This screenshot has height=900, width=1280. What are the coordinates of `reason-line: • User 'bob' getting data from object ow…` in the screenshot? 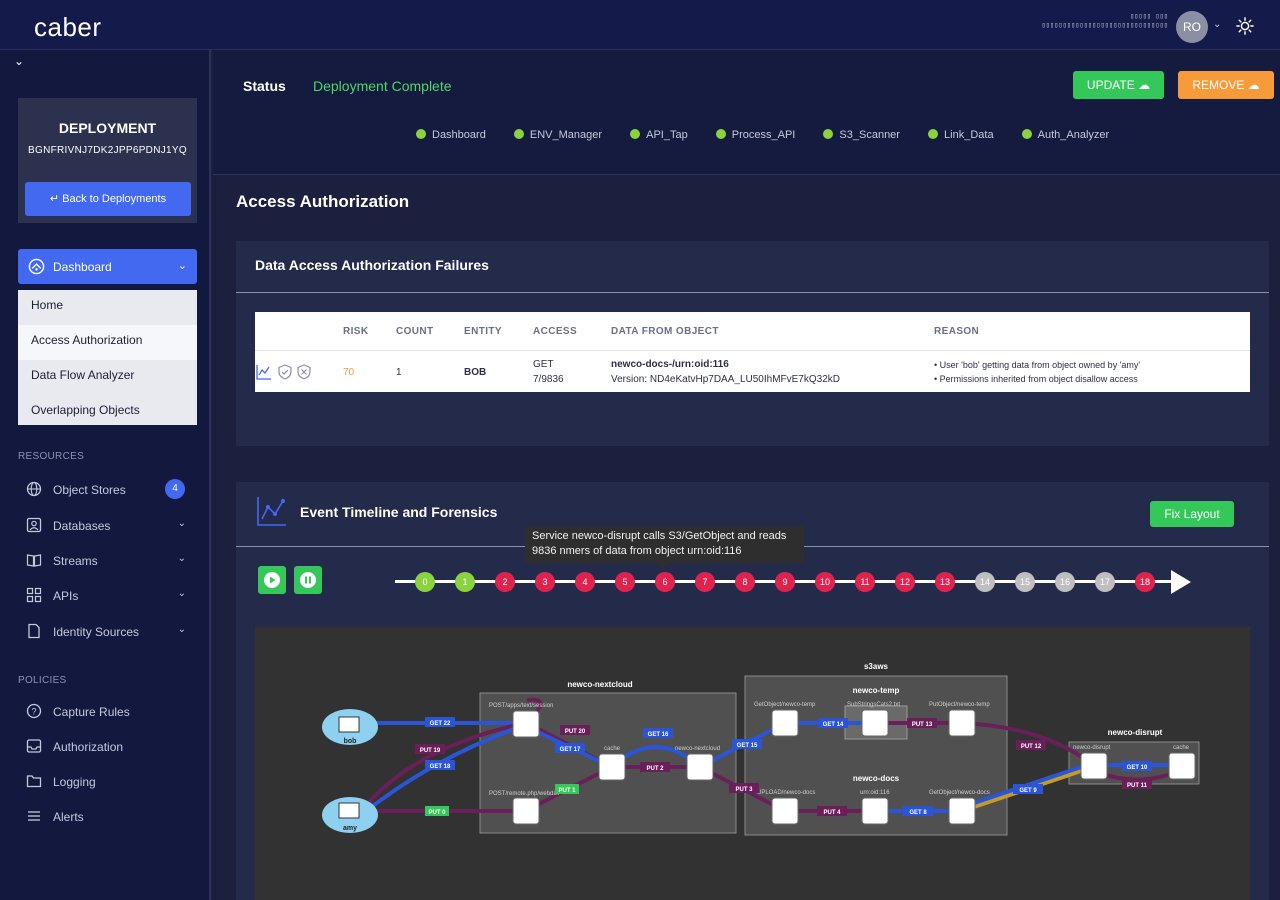 It's located at (1037, 365).